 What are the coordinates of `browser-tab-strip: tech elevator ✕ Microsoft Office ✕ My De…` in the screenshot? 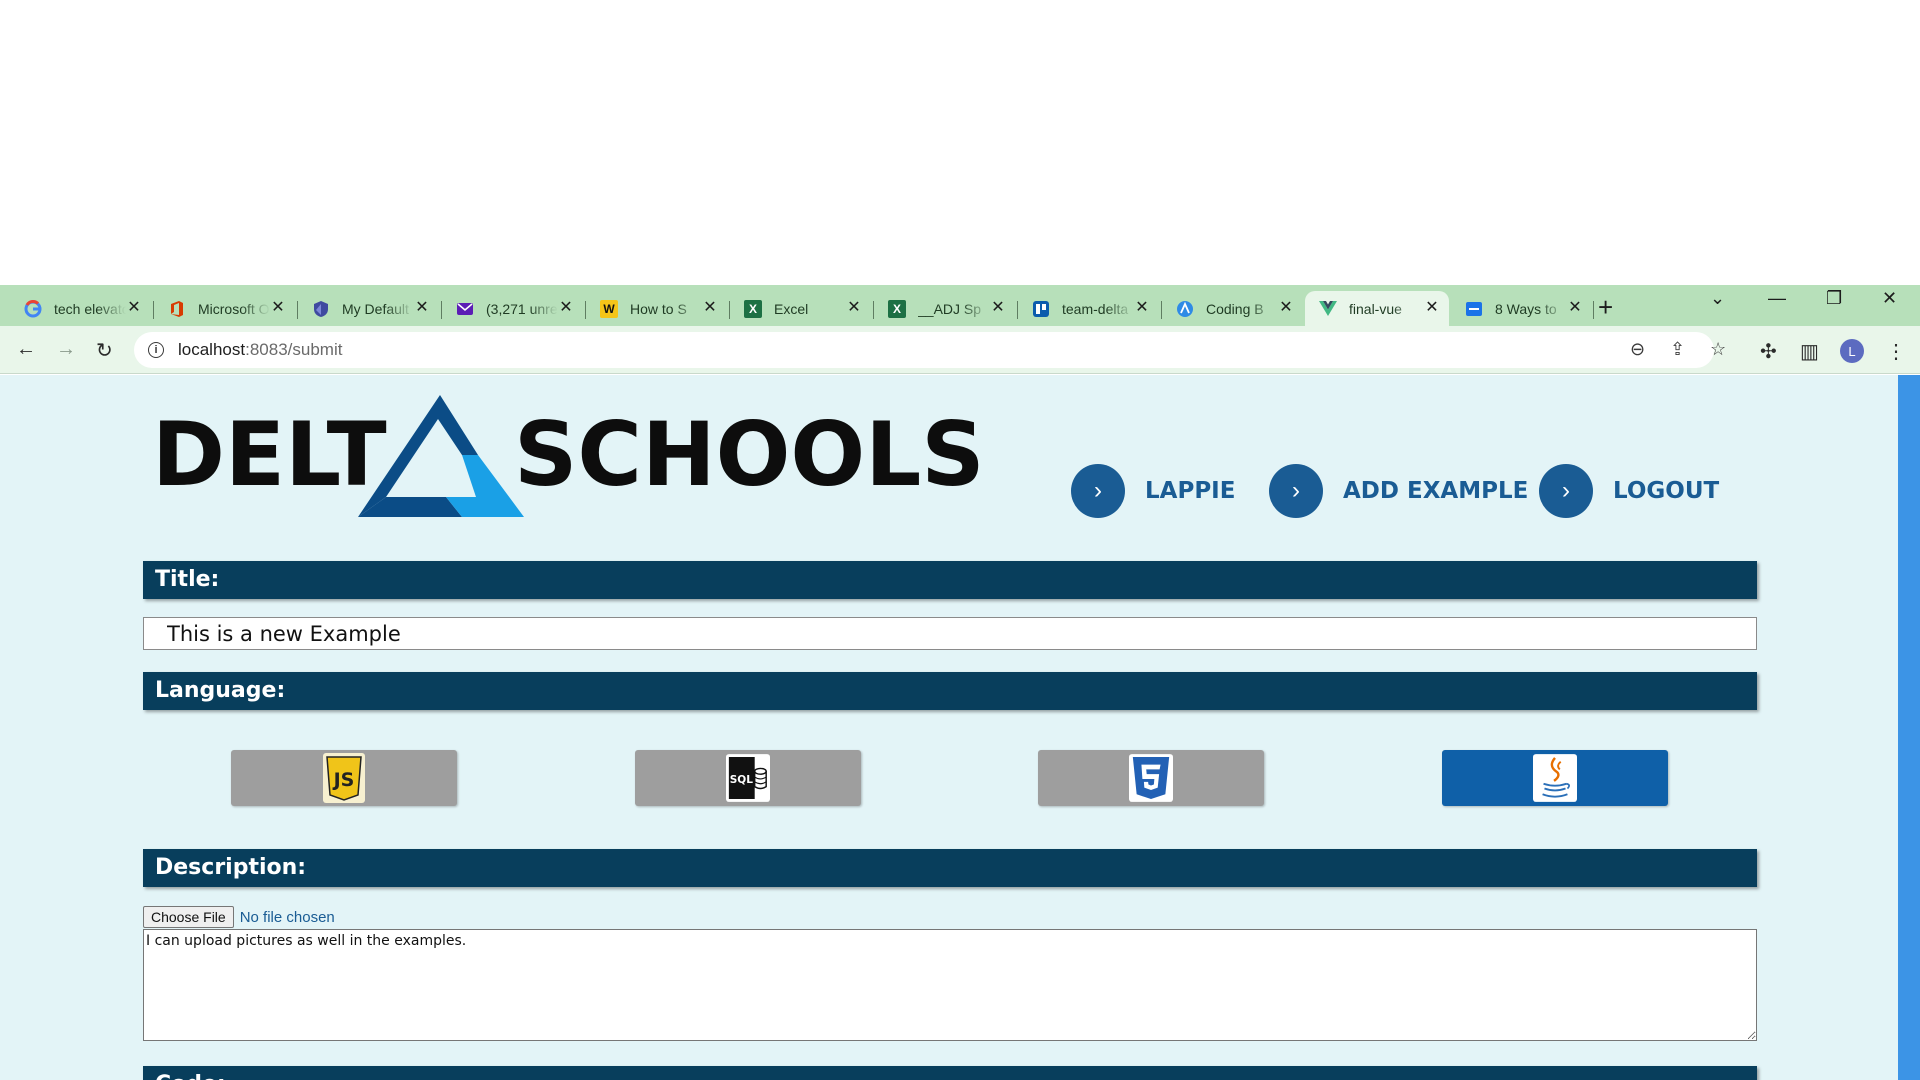 It's located at (960, 305).